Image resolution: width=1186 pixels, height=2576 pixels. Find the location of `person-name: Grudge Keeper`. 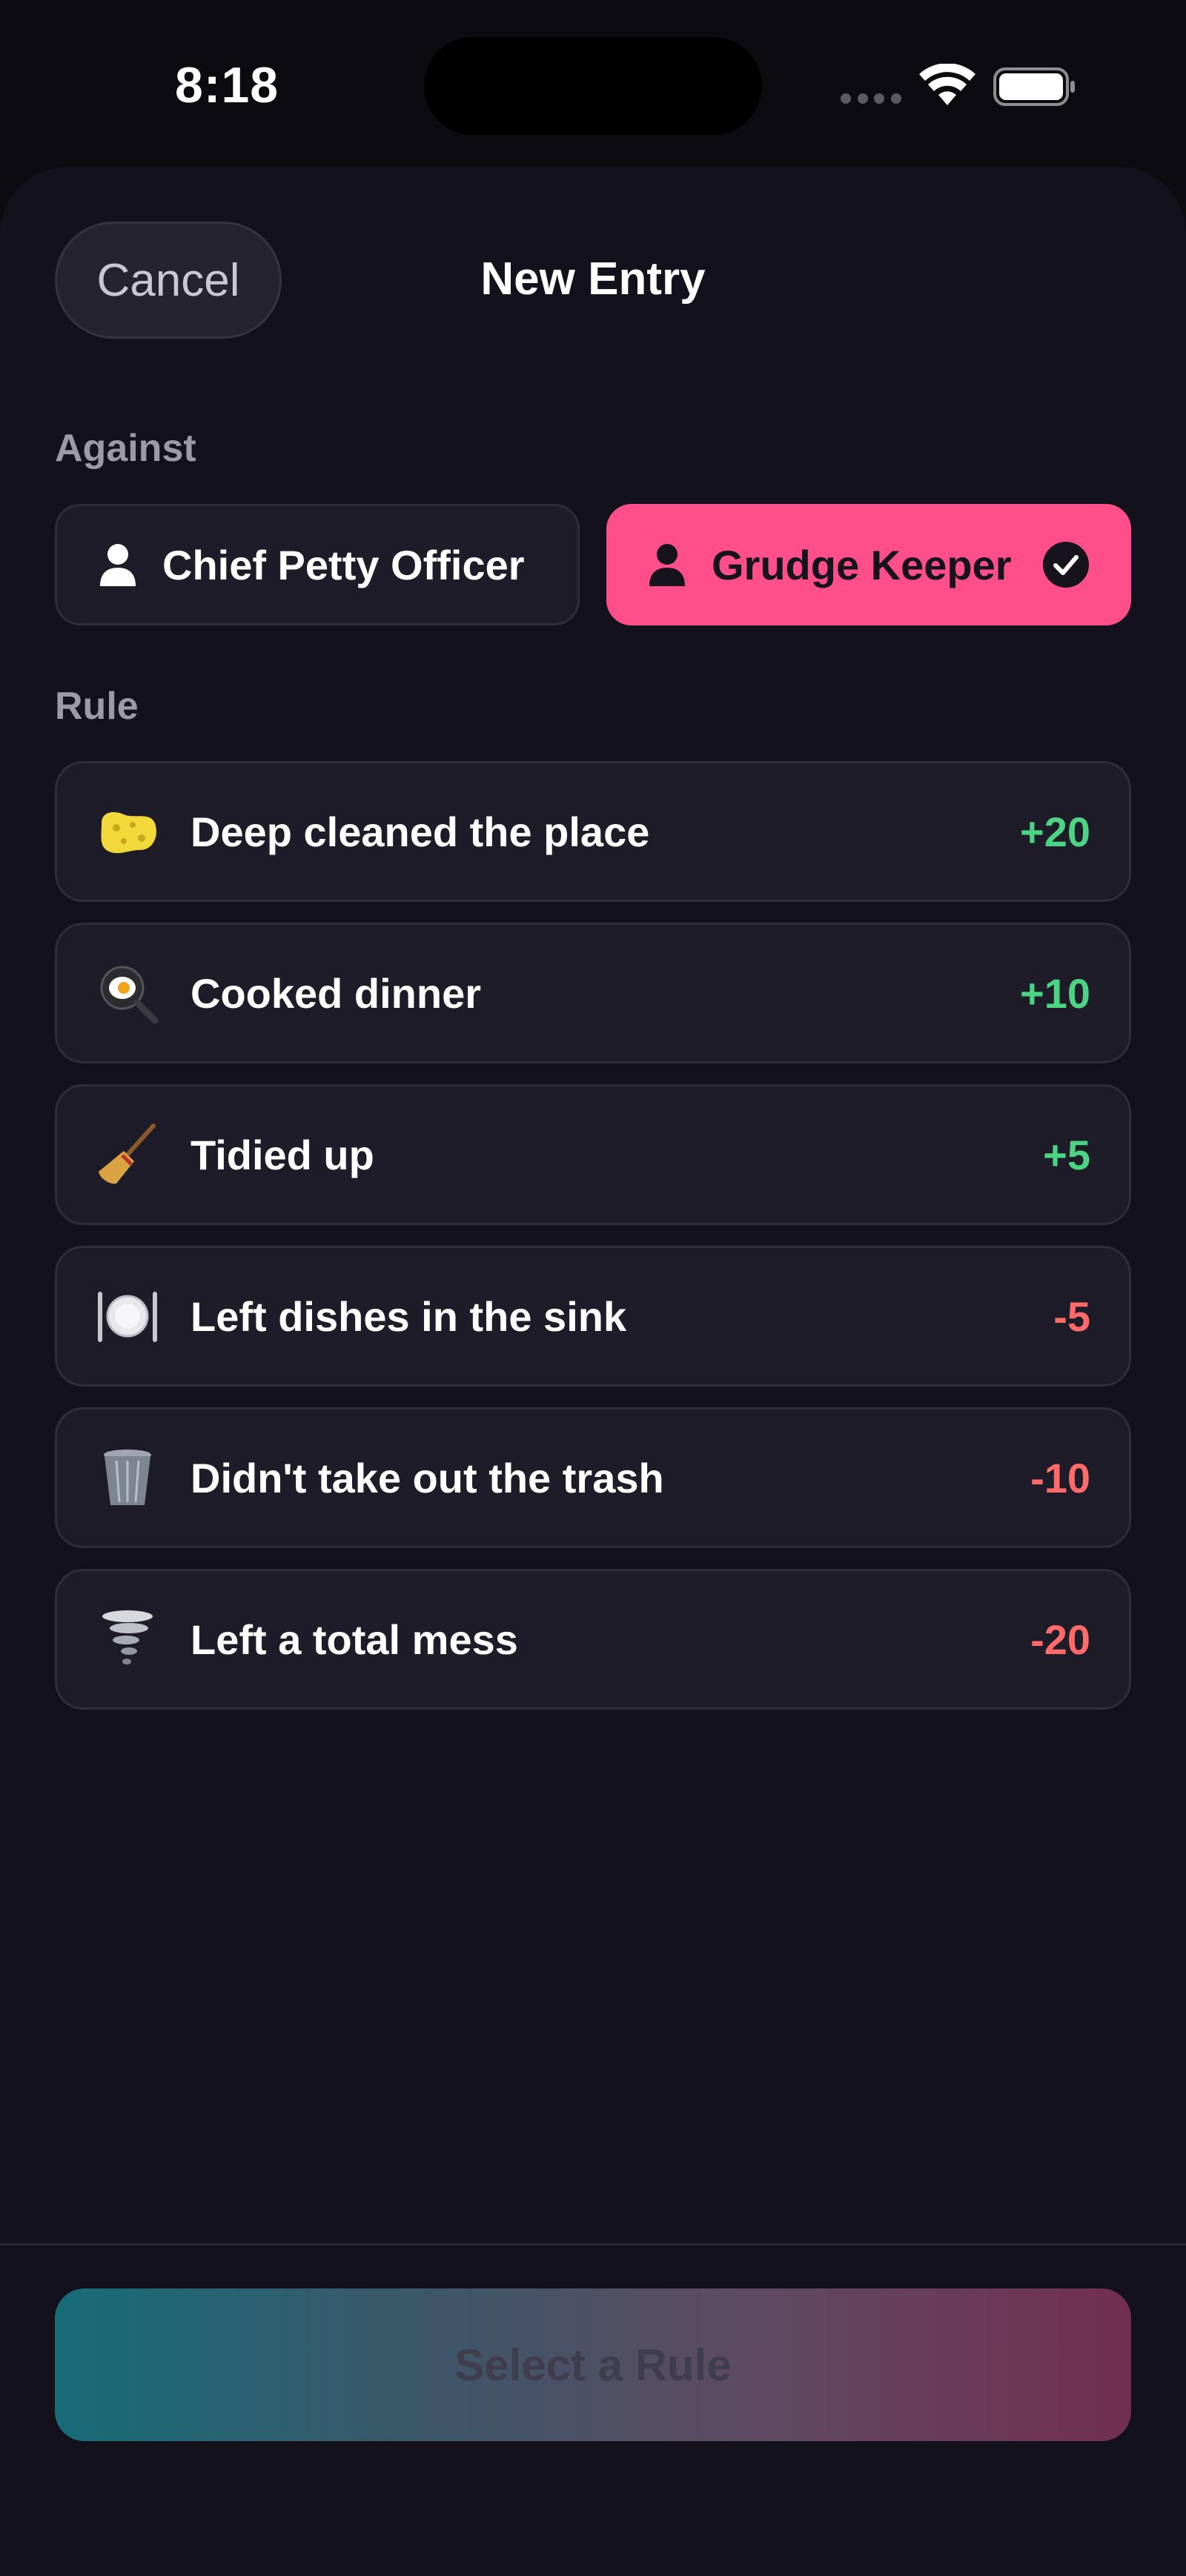

person-name: Grudge Keeper is located at coordinates (862, 564).